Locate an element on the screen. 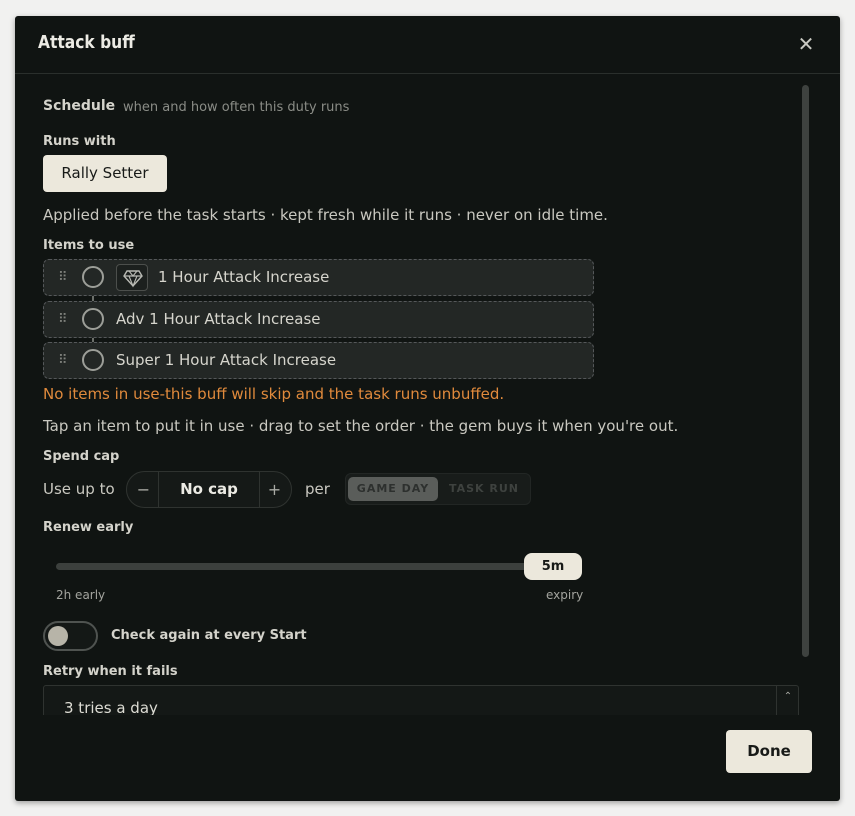 This screenshot has height=816, width=855. increment-button: + is located at coordinates (274, 489).